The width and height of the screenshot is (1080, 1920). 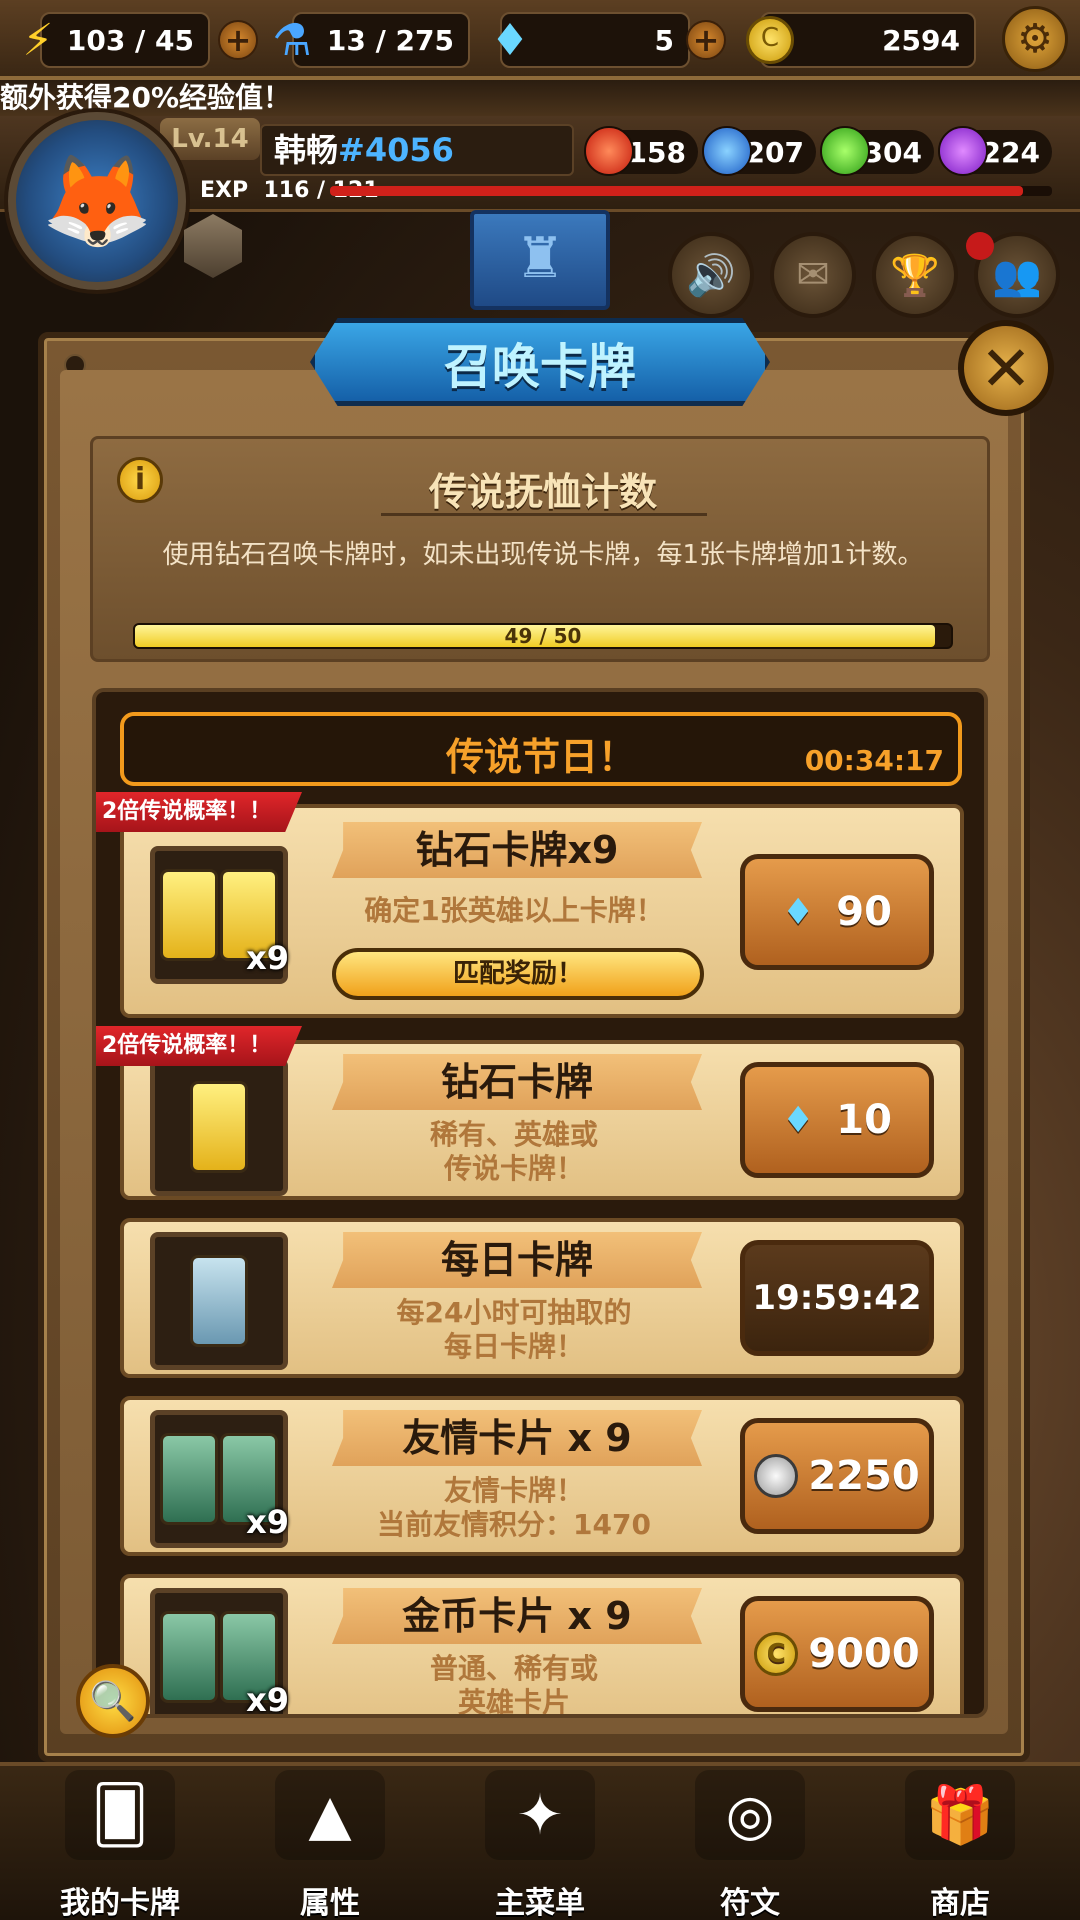 I want to click on buy-diamond-x9-button: ♦ 90, so click(x=837, y=912).